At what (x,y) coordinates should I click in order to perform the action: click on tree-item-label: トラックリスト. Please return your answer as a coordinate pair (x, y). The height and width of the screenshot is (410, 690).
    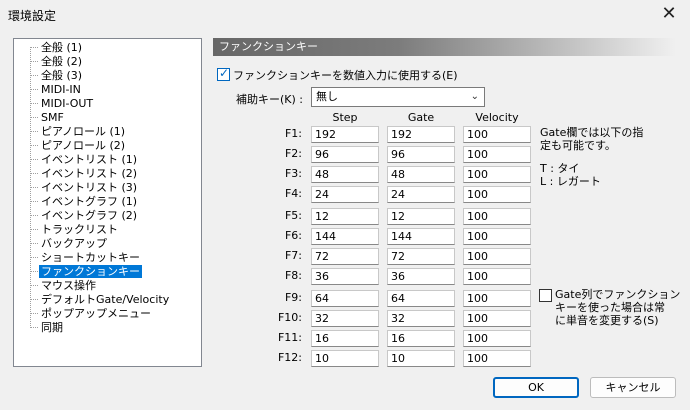
    Looking at the image, I should click on (79, 229).